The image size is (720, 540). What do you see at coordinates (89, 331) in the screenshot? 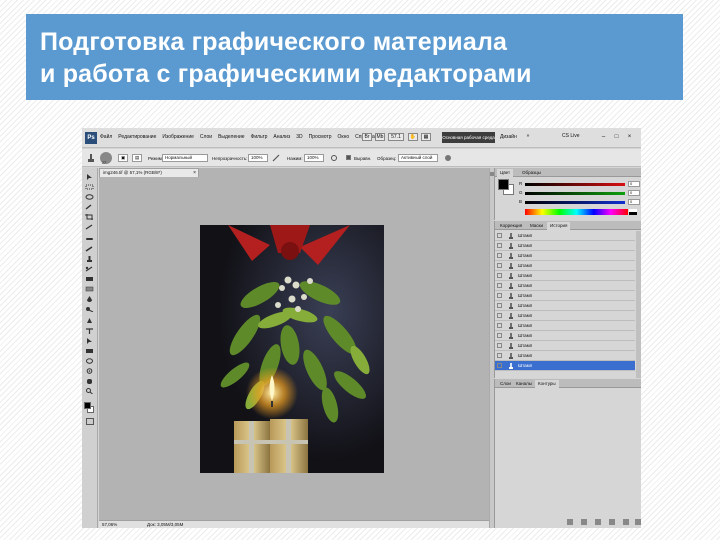
I see `type-tool-icon` at bounding box center [89, 331].